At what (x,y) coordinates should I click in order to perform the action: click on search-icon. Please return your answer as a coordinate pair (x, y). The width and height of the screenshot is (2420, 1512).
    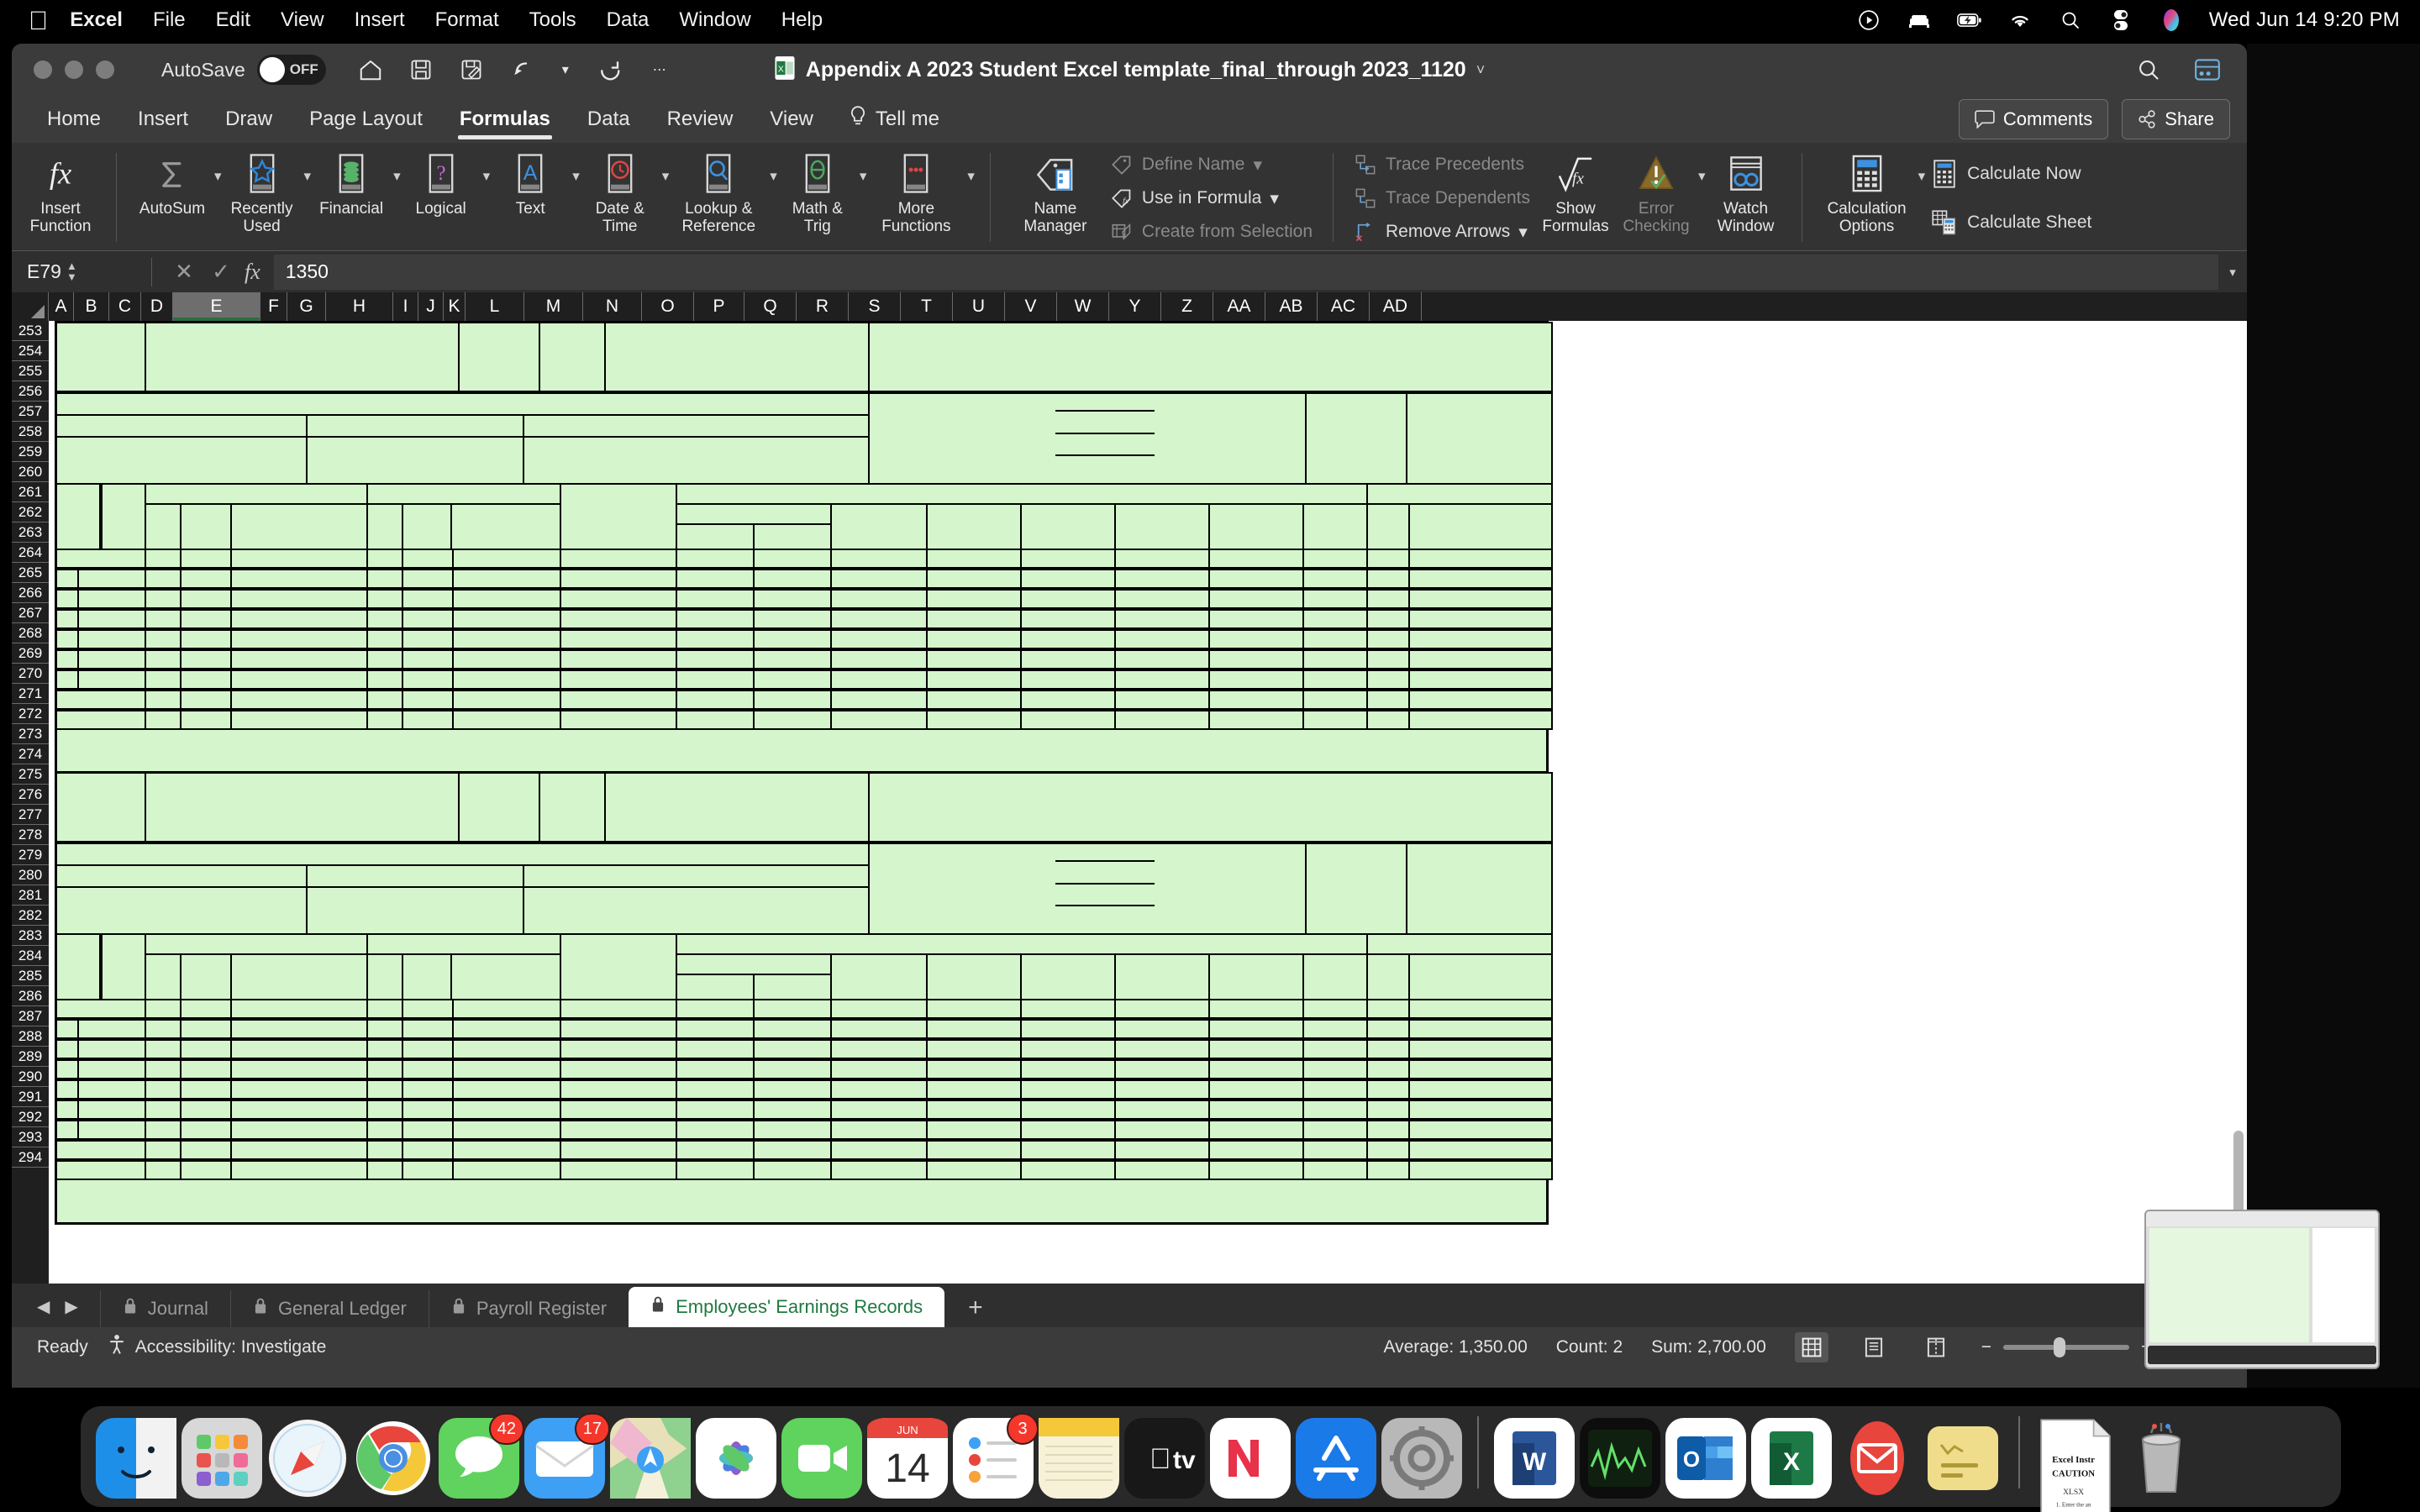
    Looking at the image, I should click on (2070, 20).